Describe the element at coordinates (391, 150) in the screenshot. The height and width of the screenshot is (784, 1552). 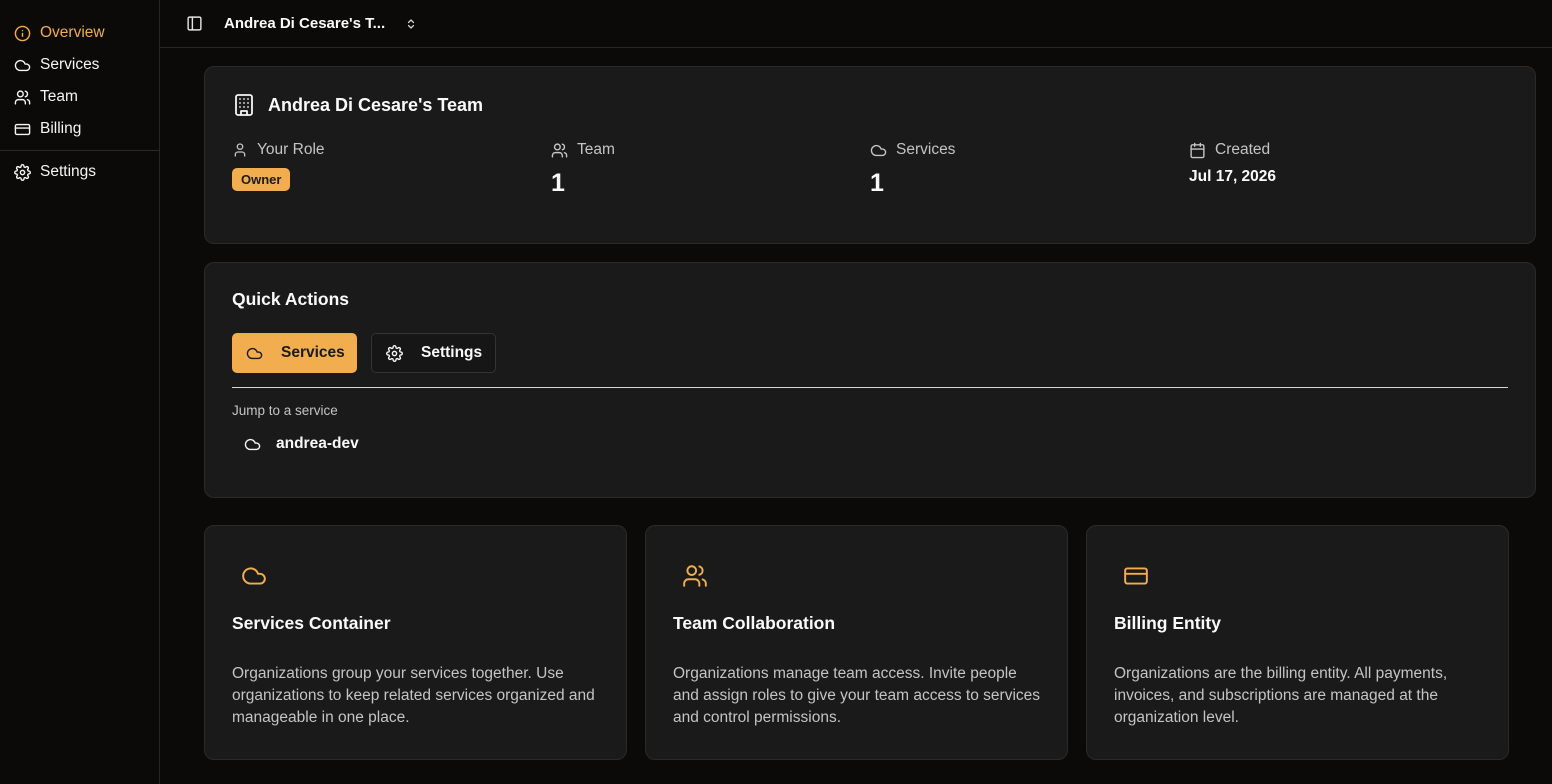
I see `stat-label-row: Your Role` at that location.